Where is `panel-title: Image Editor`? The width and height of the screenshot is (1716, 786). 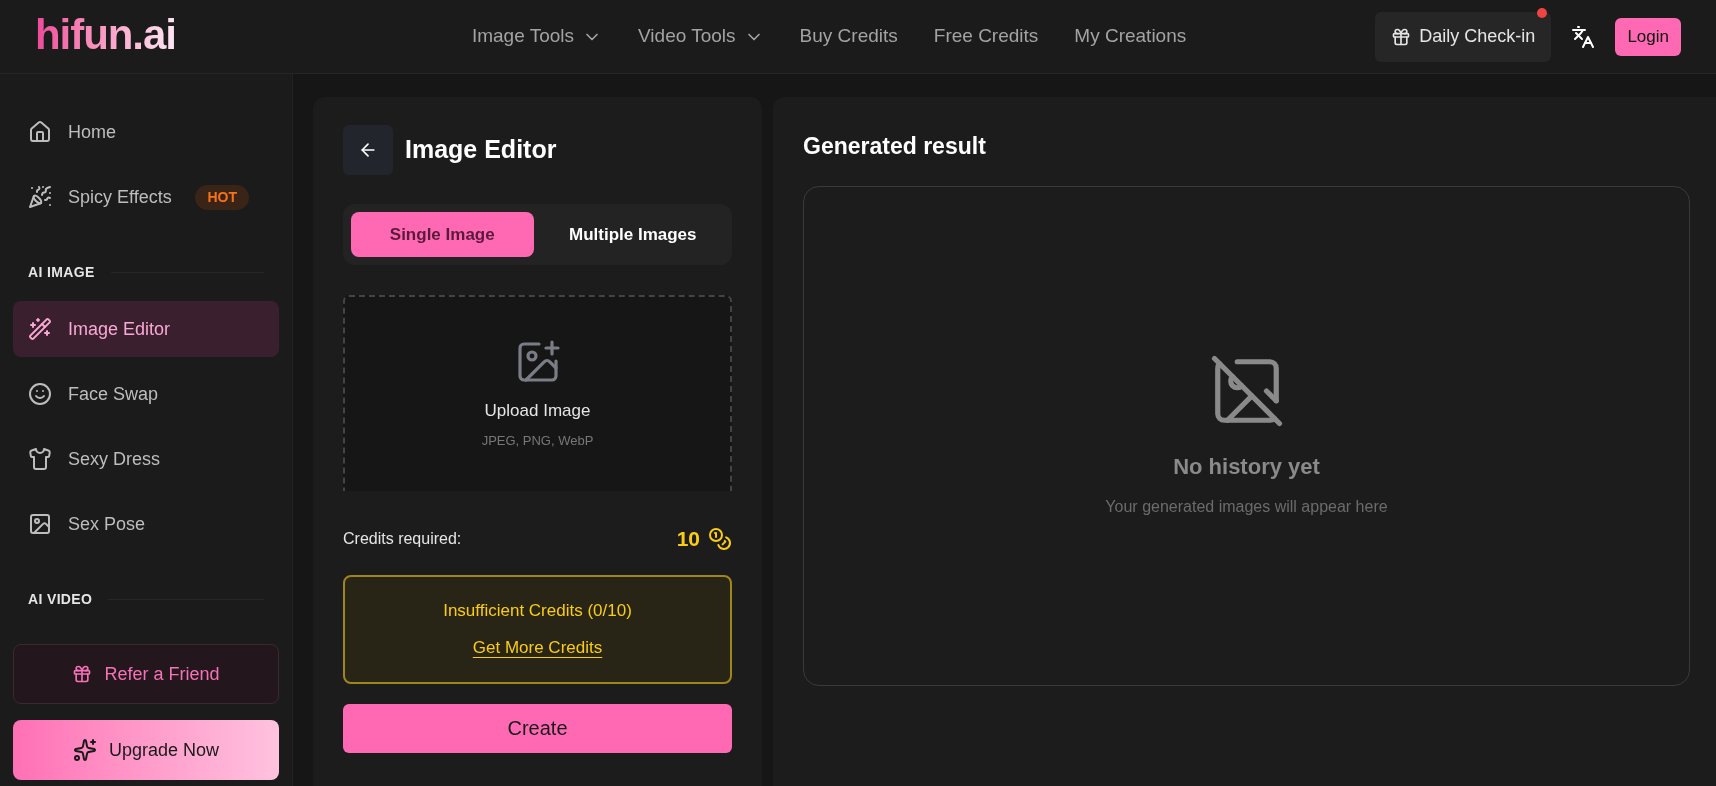
panel-title: Image Editor is located at coordinates (481, 150).